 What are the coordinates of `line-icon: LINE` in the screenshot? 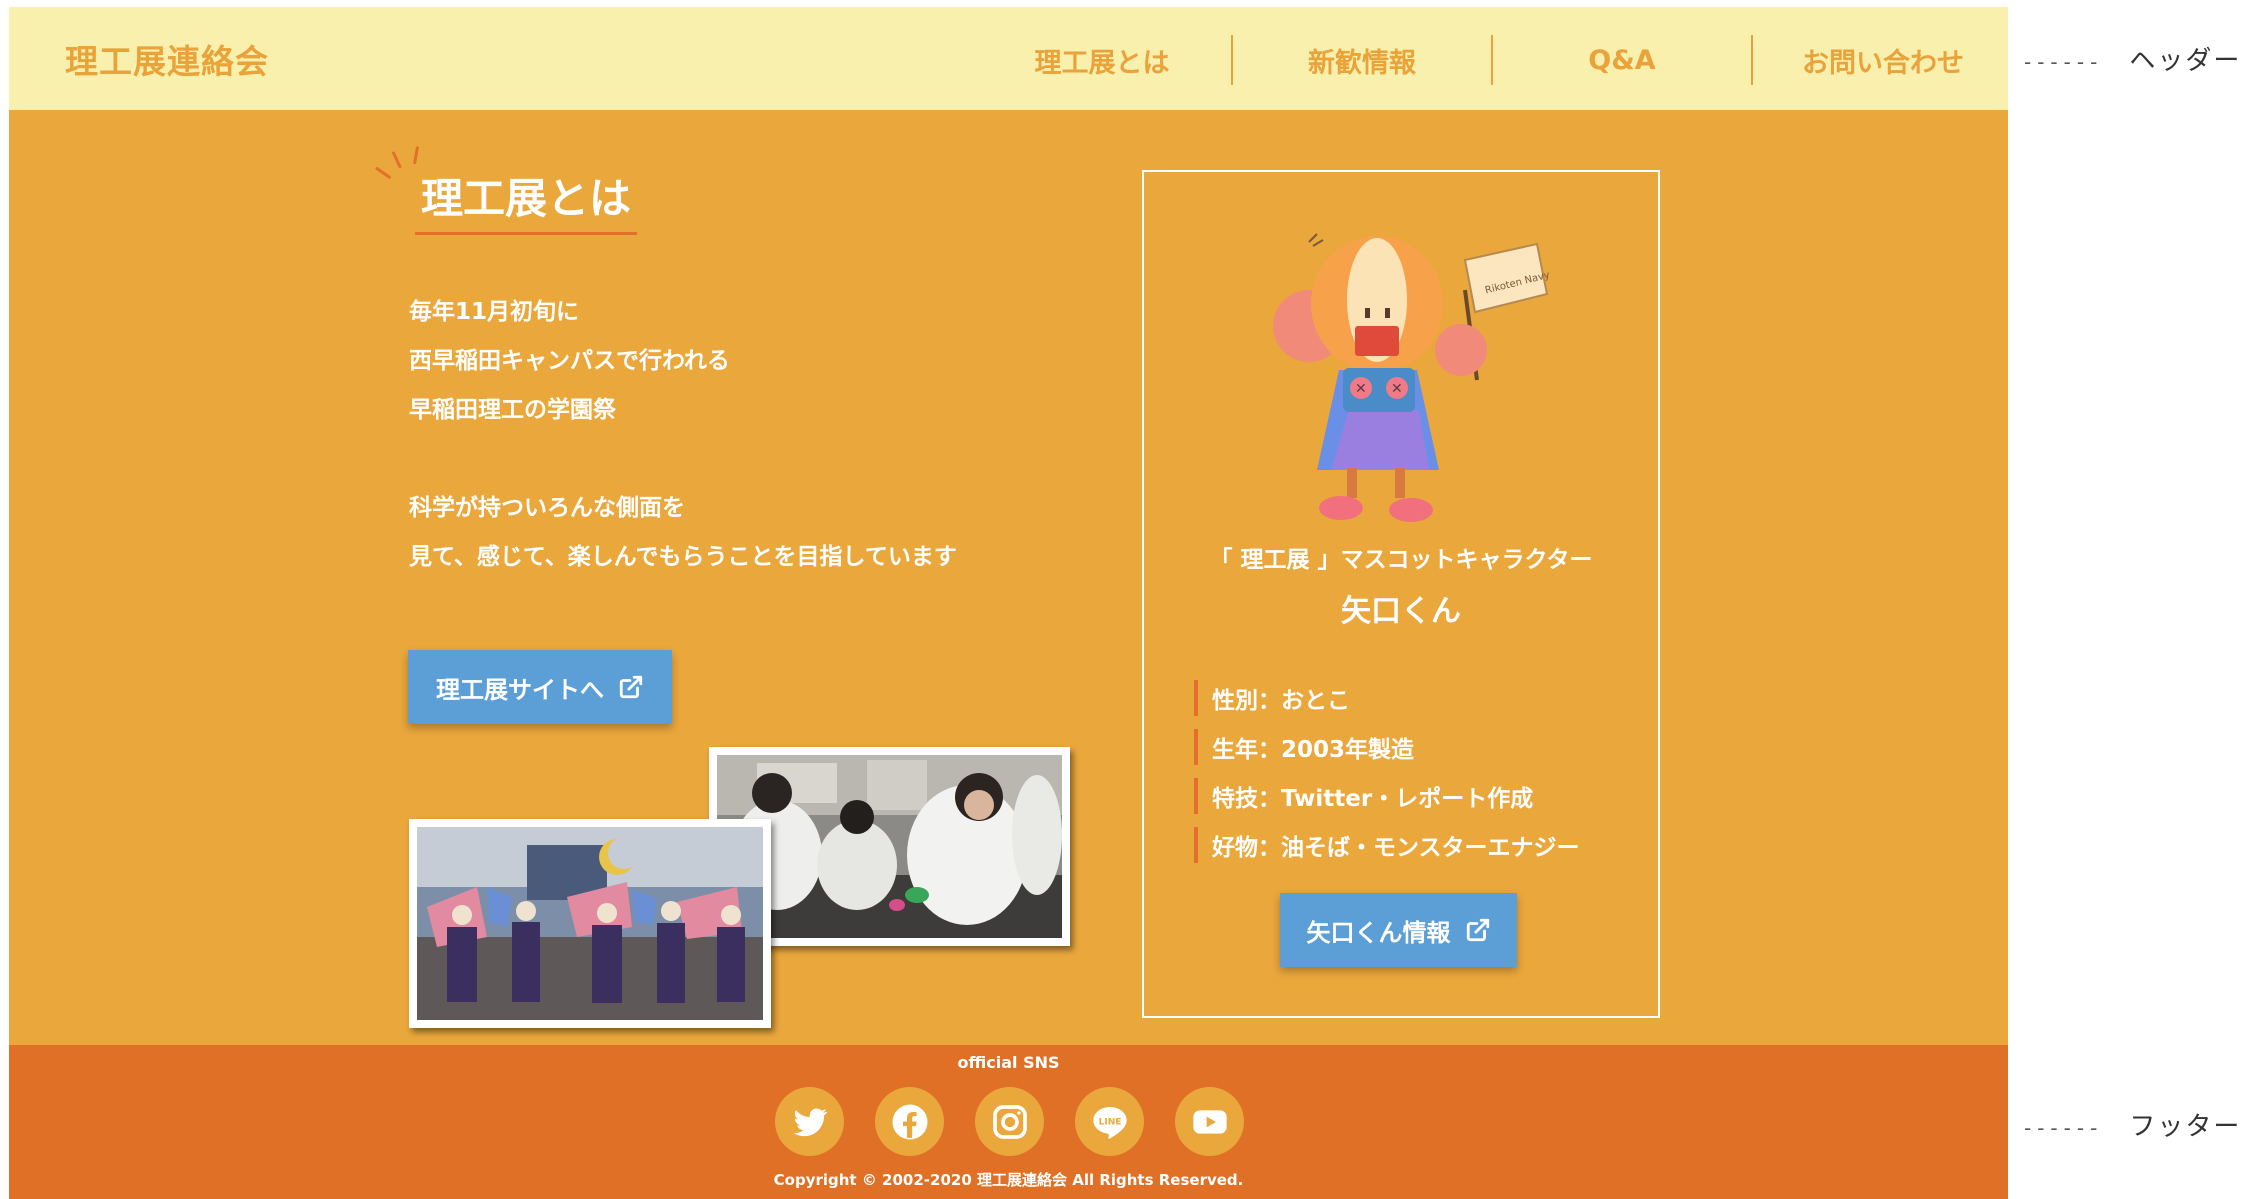 It's located at (1109, 1121).